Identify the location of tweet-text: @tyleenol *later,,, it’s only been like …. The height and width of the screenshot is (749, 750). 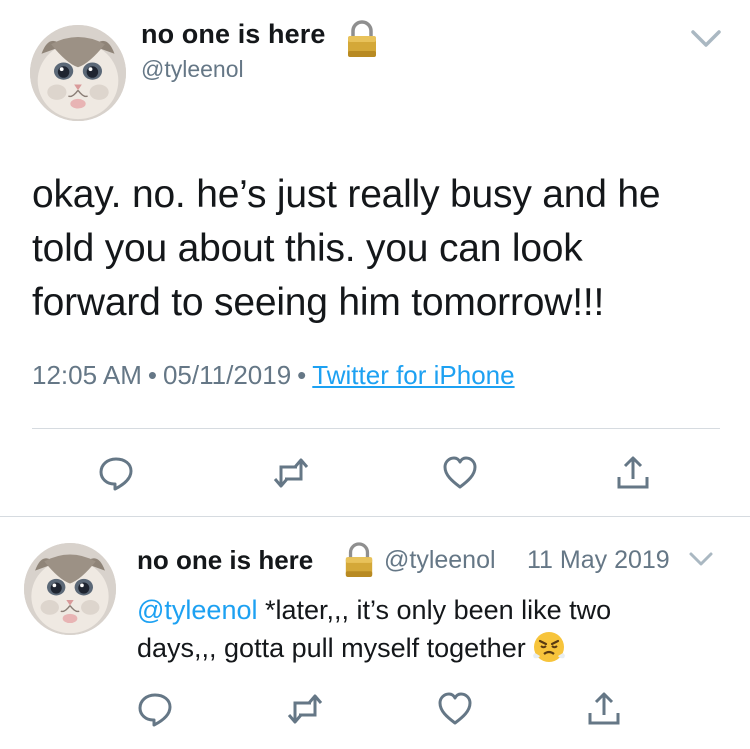
(437, 629).